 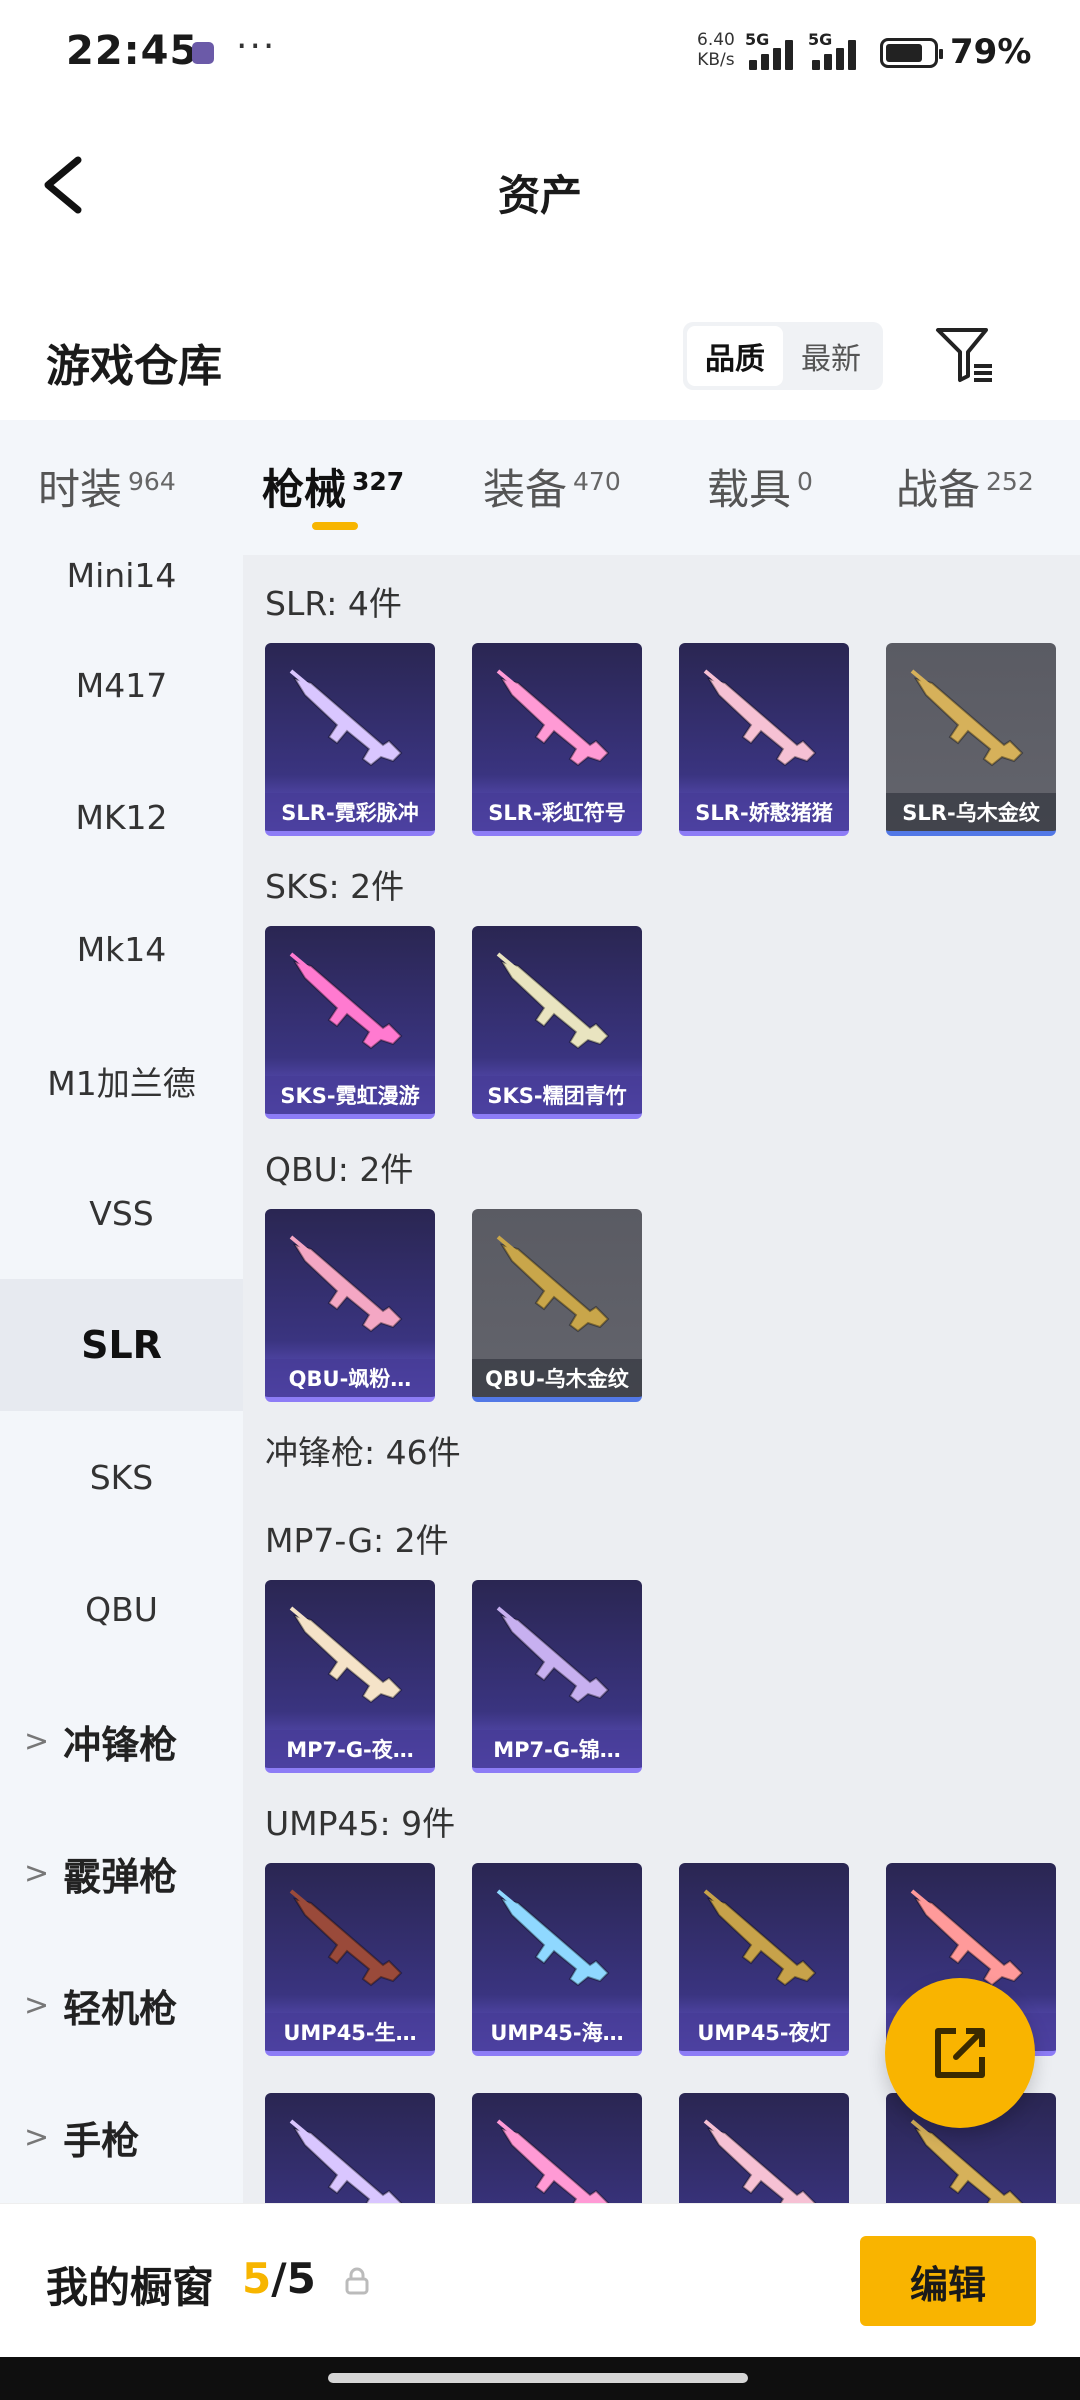 I want to click on battery-icon, so click(x=911, y=53).